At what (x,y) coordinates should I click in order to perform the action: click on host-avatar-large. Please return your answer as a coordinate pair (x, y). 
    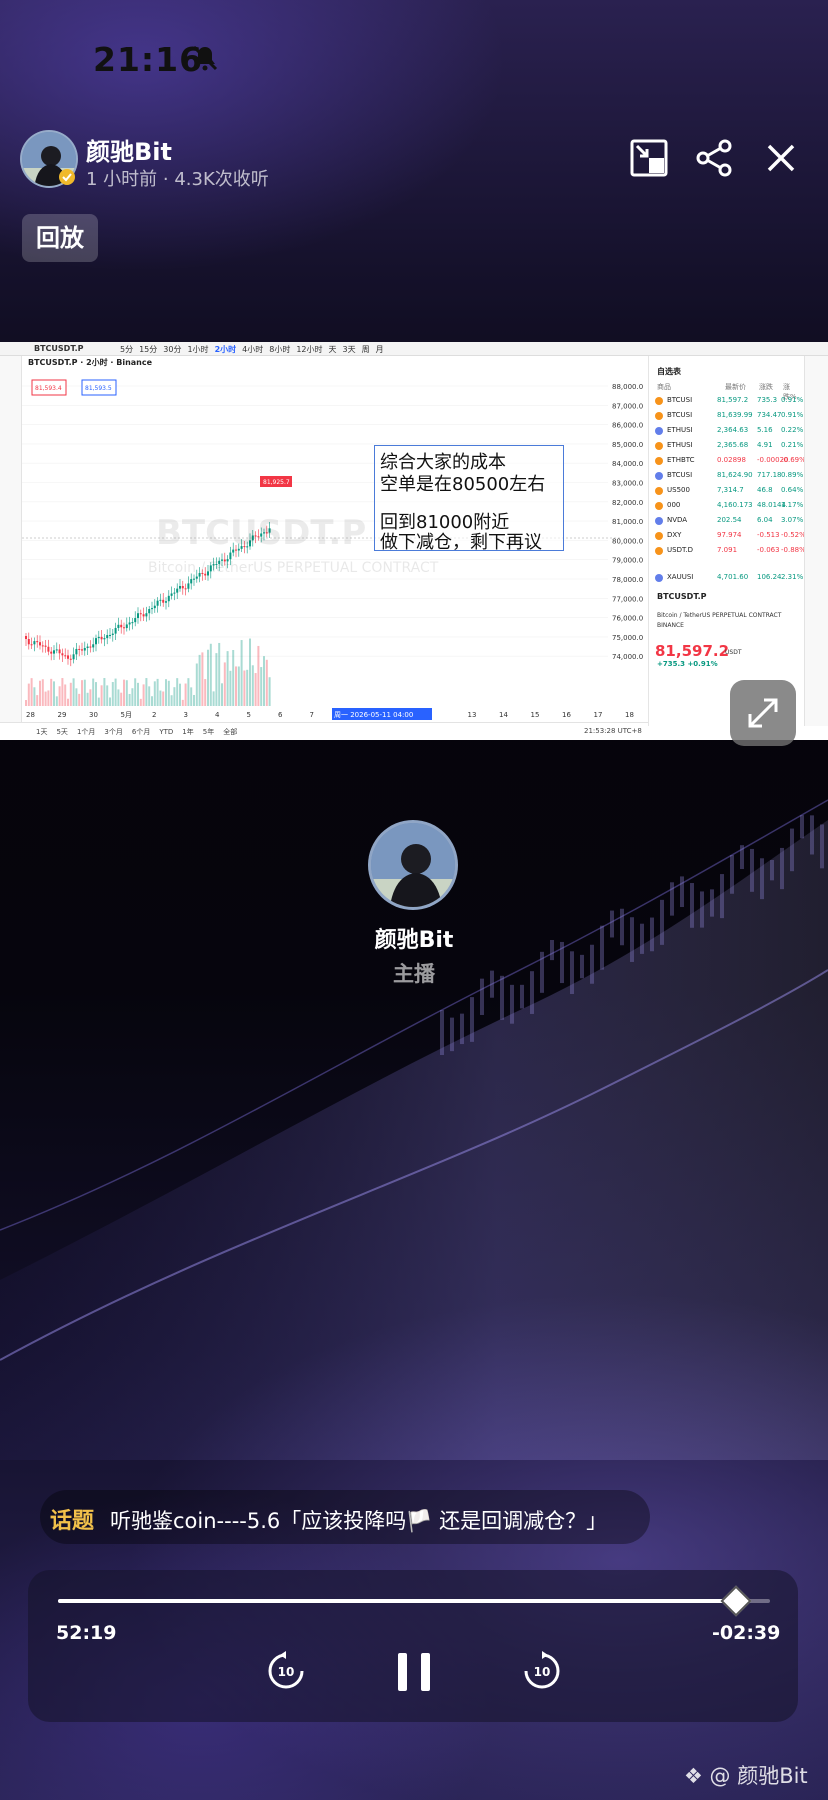
    Looking at the image, I should click on (413, 865).